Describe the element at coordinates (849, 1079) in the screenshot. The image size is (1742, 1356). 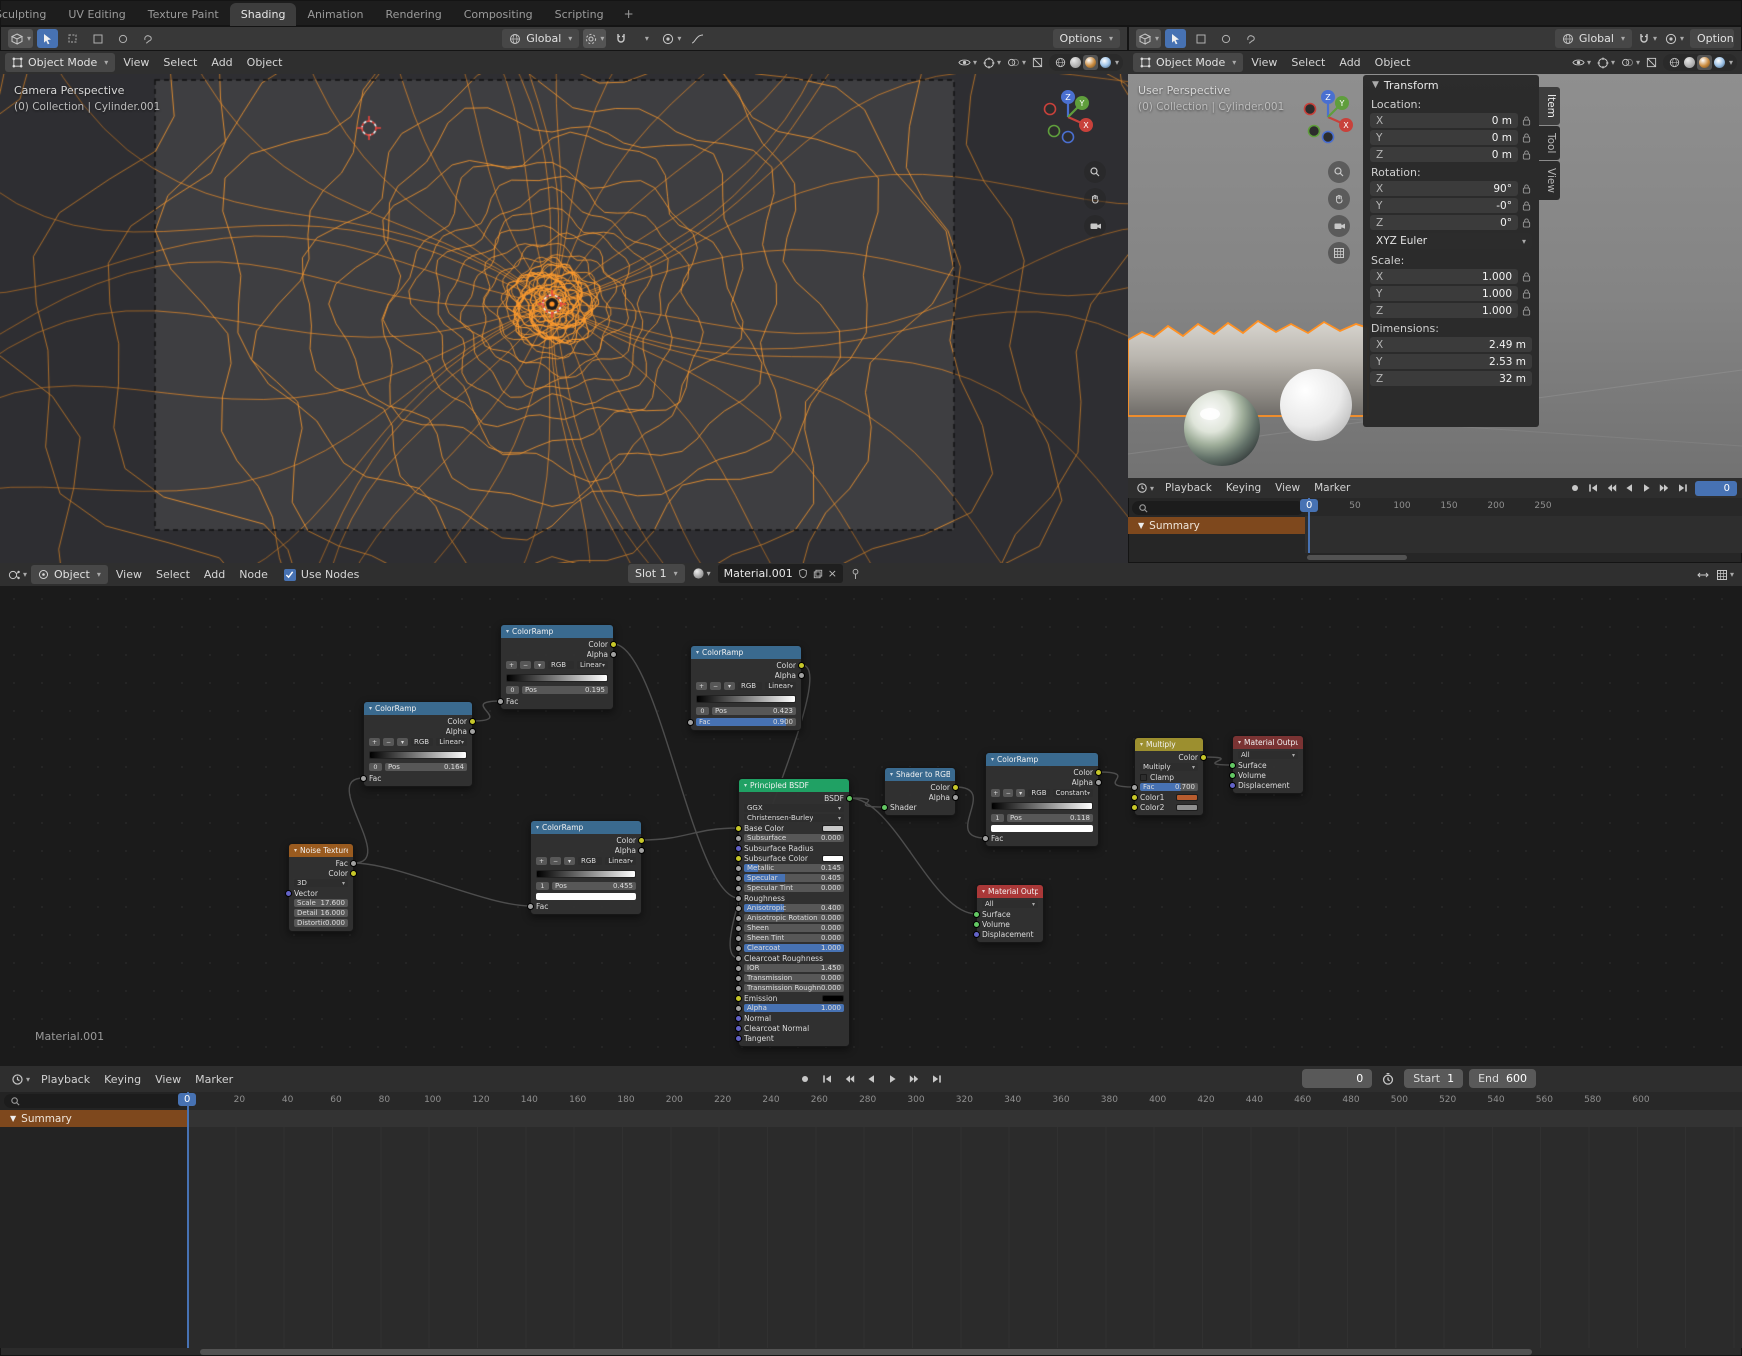
I see `transport-key-prev-button` at that location.